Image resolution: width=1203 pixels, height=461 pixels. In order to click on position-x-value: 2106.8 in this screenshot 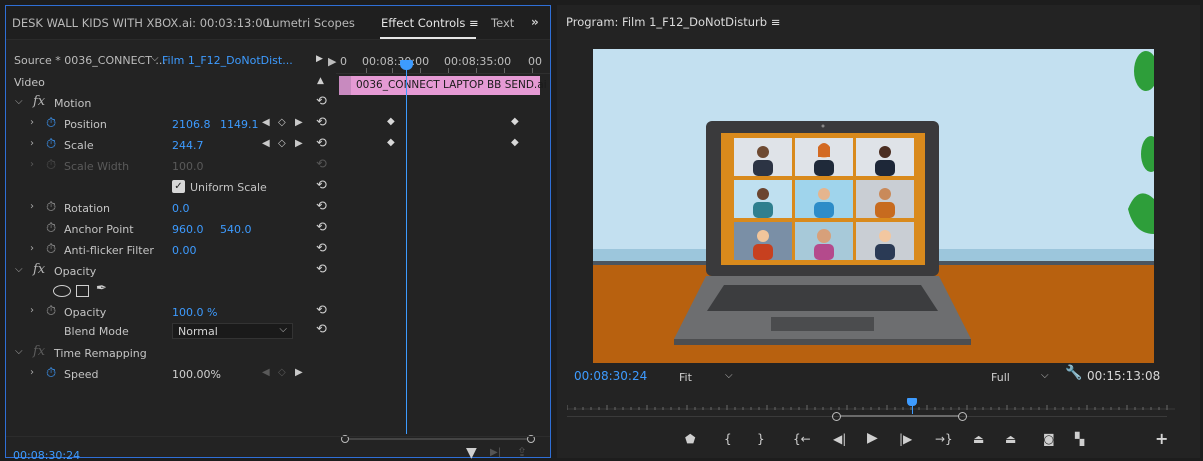, I will do `click(191, 124)`.